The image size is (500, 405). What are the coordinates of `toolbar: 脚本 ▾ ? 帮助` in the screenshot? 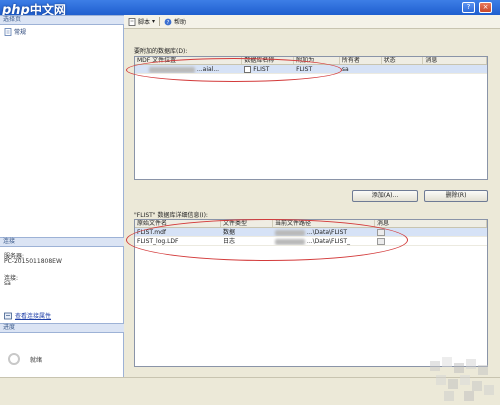 It's located at (312, 22).